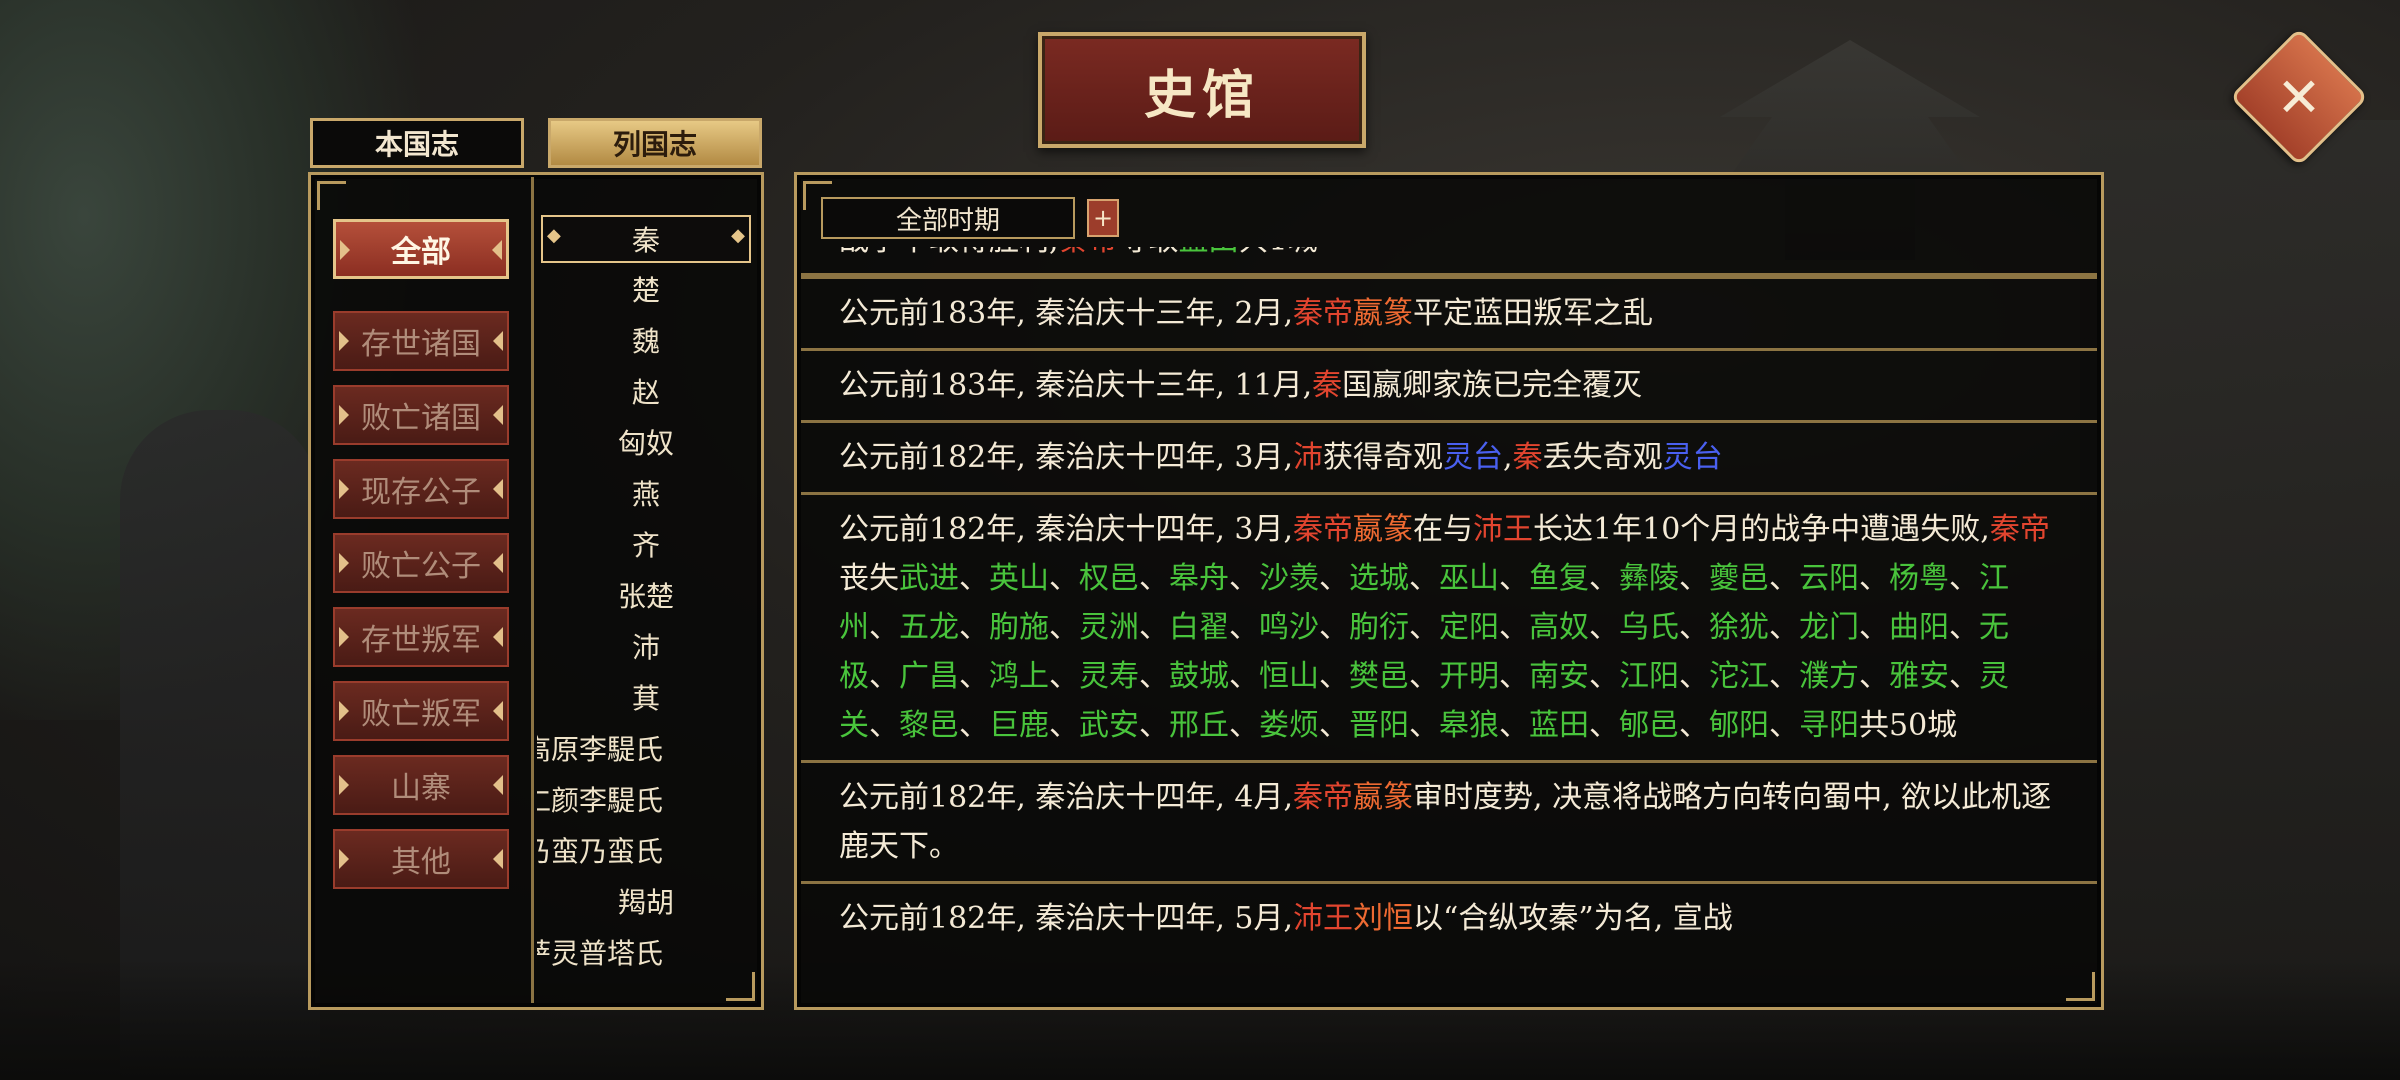  What do you see at coordinates (1019, 578) in the screenshot?
I see `city-name: 英山` at bounding box center [1019, 578].